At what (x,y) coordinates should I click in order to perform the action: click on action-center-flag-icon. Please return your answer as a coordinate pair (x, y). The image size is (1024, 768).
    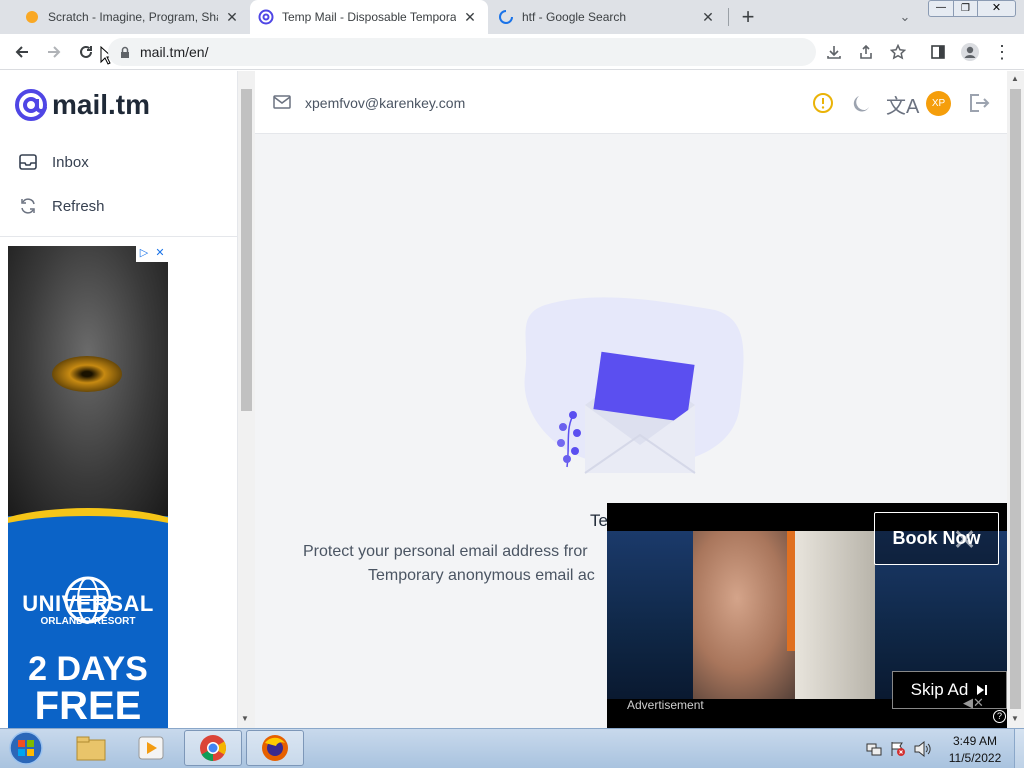
    Looking at the image, I should click on (898, 749).